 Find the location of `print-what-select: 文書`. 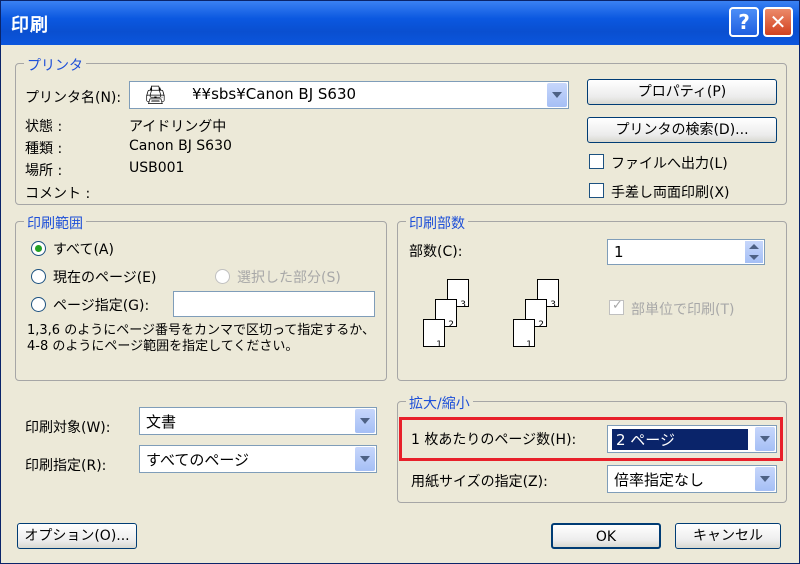

print-what-select: 文書 is located at coordinates (258, 421).